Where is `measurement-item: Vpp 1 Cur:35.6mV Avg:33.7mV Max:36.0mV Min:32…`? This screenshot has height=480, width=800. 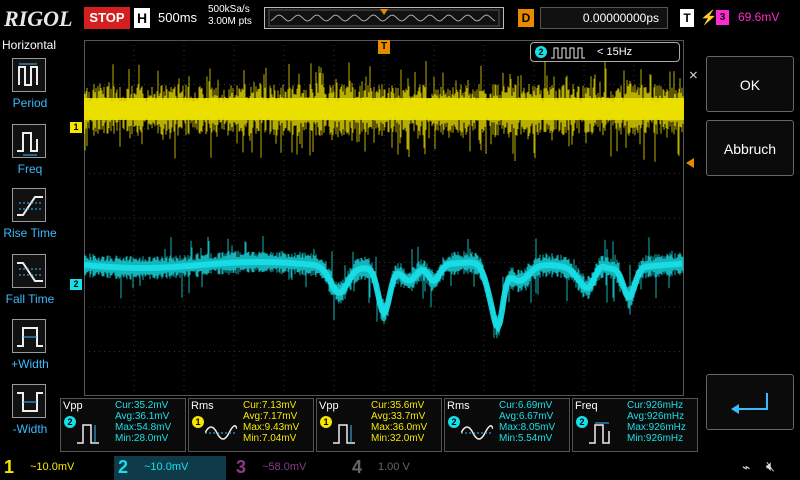
measurement-item: Vpp 1 Cur:35.6mV Avg:33.7mV Max:36.0mV Min:32… is located at coordinates (379, 425).